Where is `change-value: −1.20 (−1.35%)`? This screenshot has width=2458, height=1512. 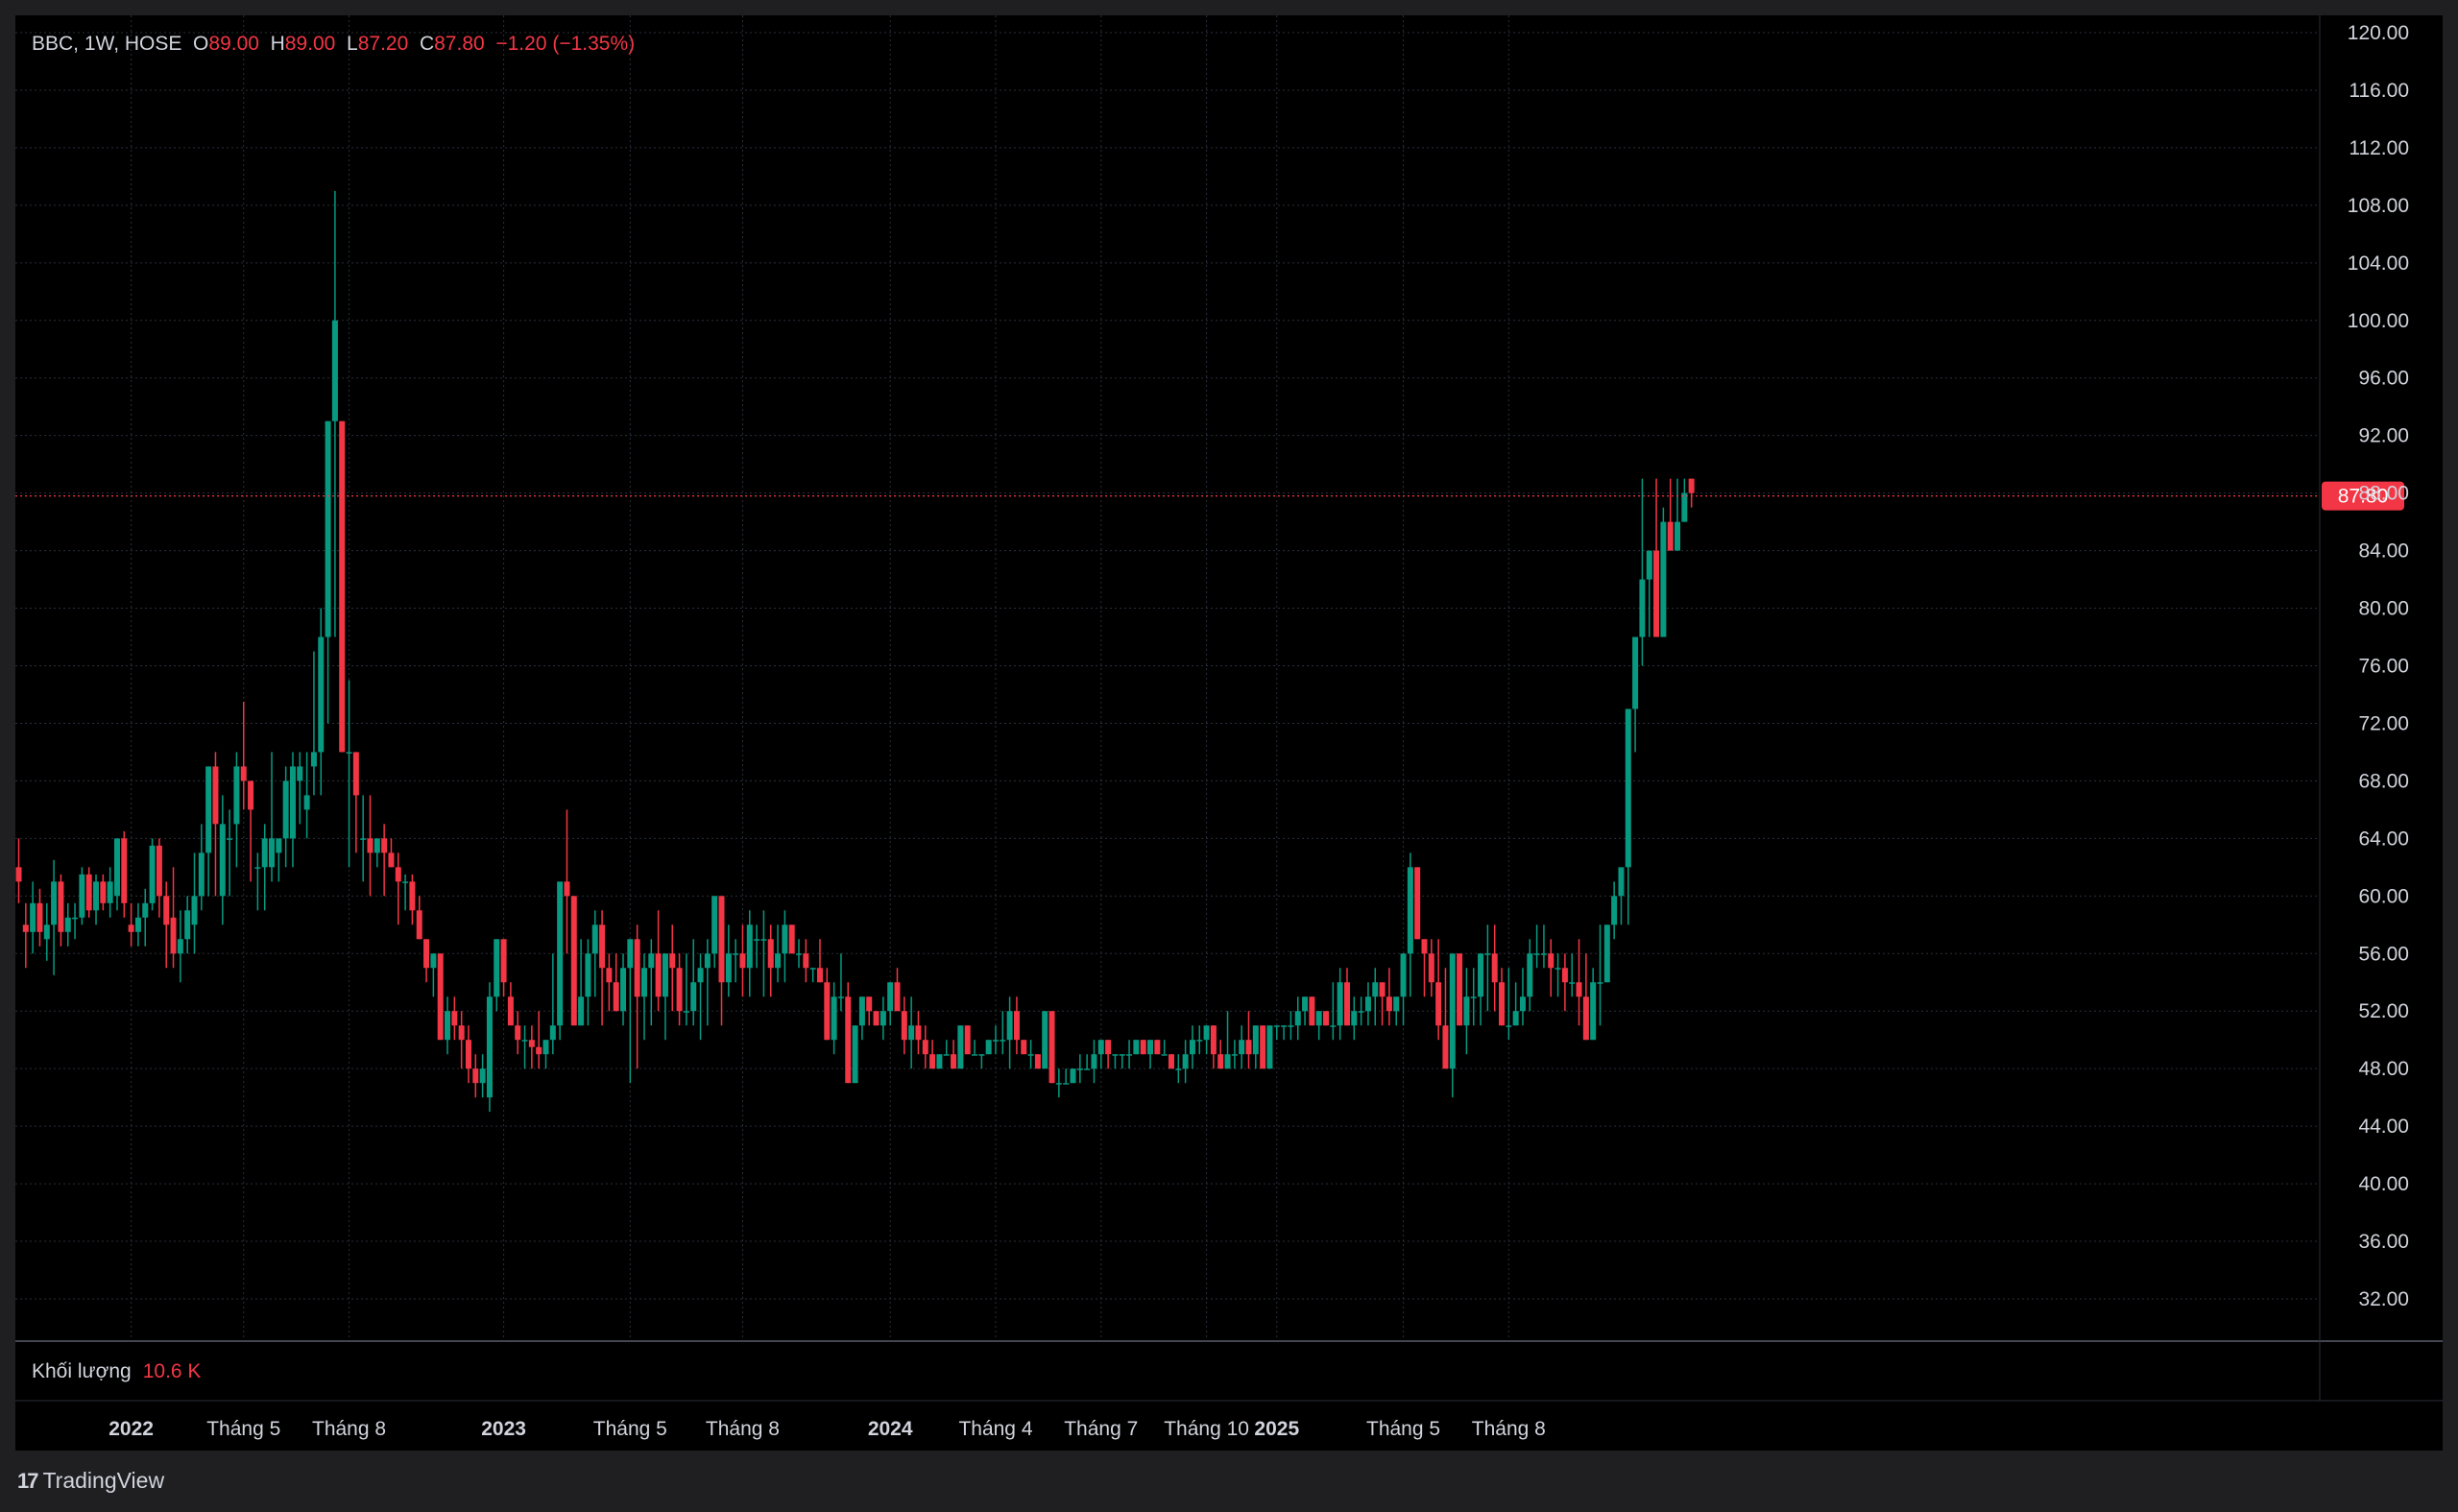
change-value: −1.20 (−1.35%) is located at coordinates (566, 44).